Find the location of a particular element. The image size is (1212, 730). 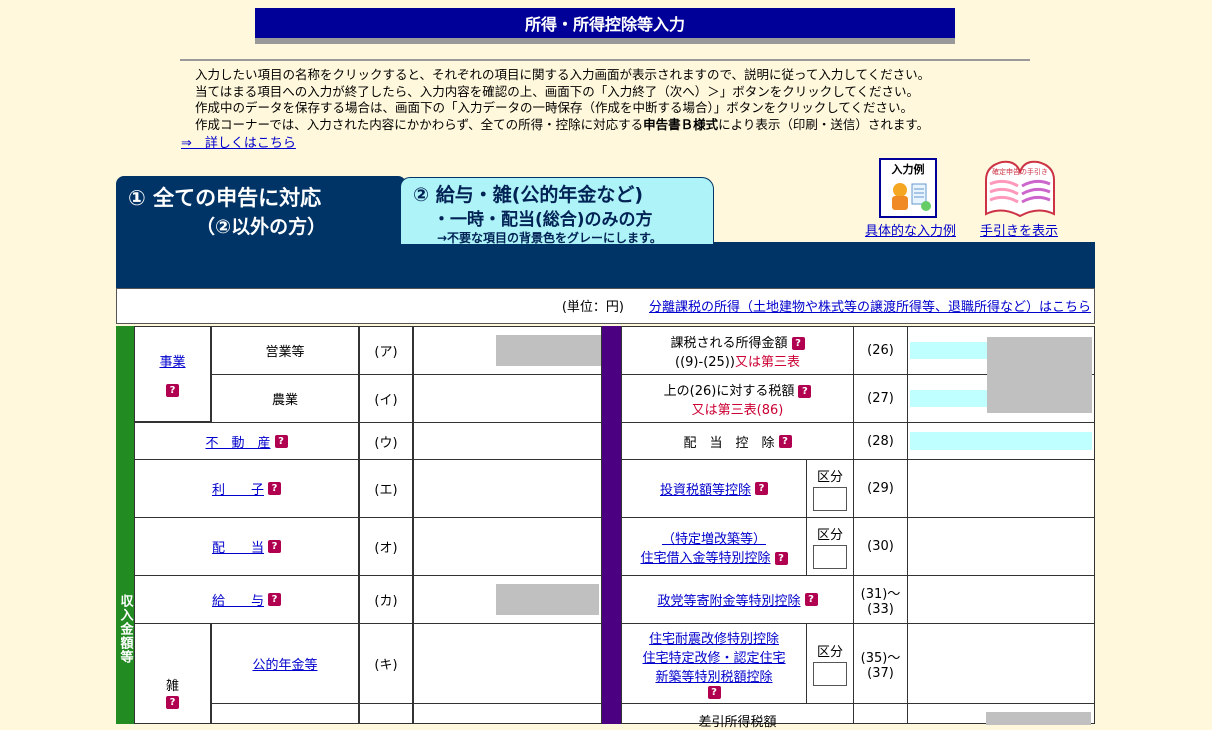

income-band-label: 収入金額等 is located at coordinates (125, 629).